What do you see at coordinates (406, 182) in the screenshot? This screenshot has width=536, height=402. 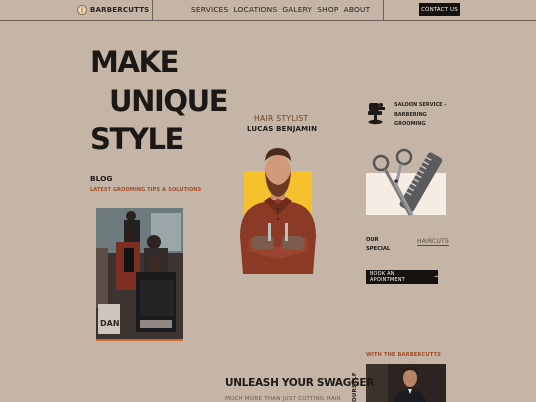 I see `scissors-comb-icon` at bounding box center [406, 182].